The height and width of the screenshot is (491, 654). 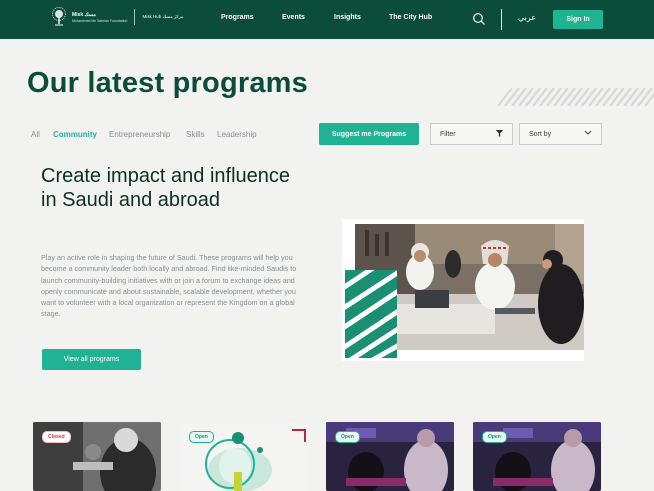 I want to click on sign-in-button: Sign In, so click(x=578, y=19).